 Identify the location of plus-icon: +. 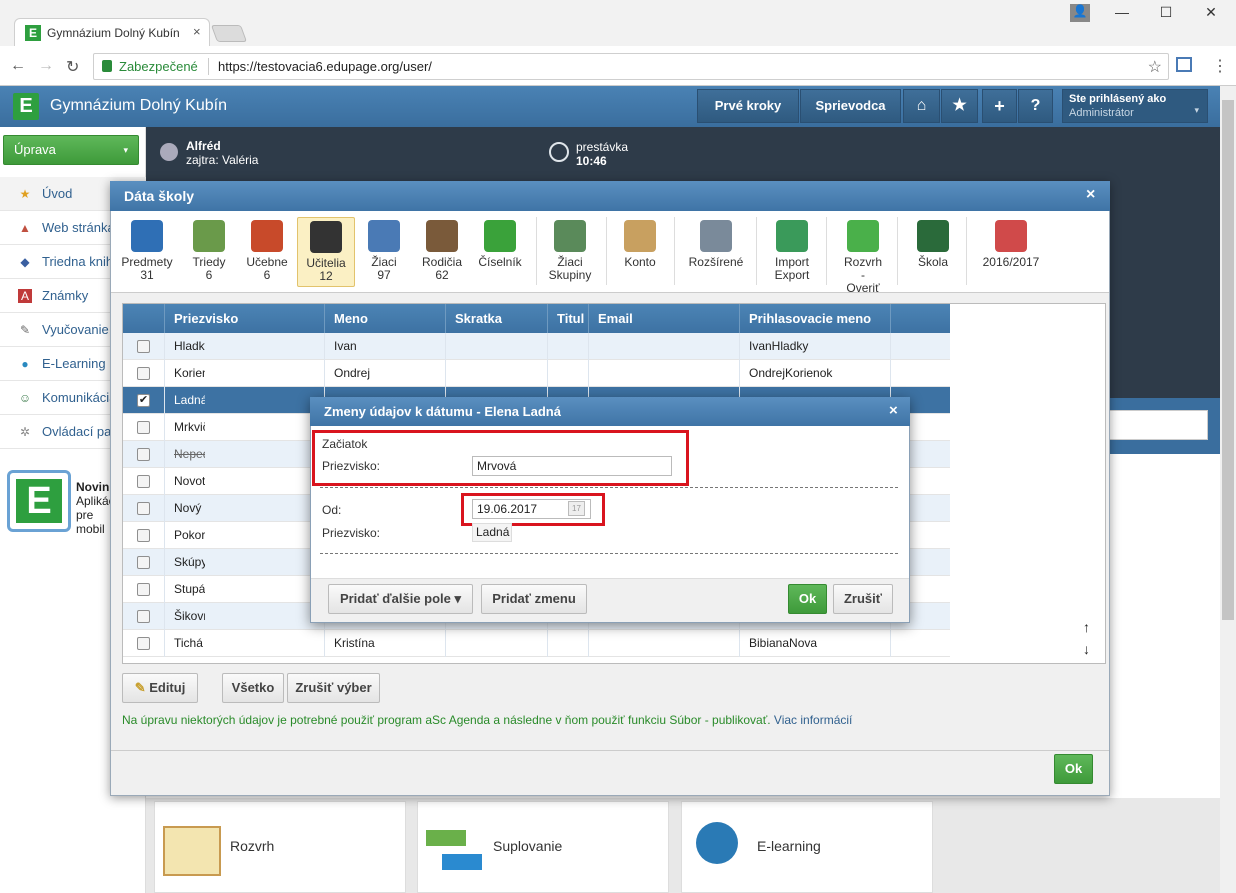
(999, 106).